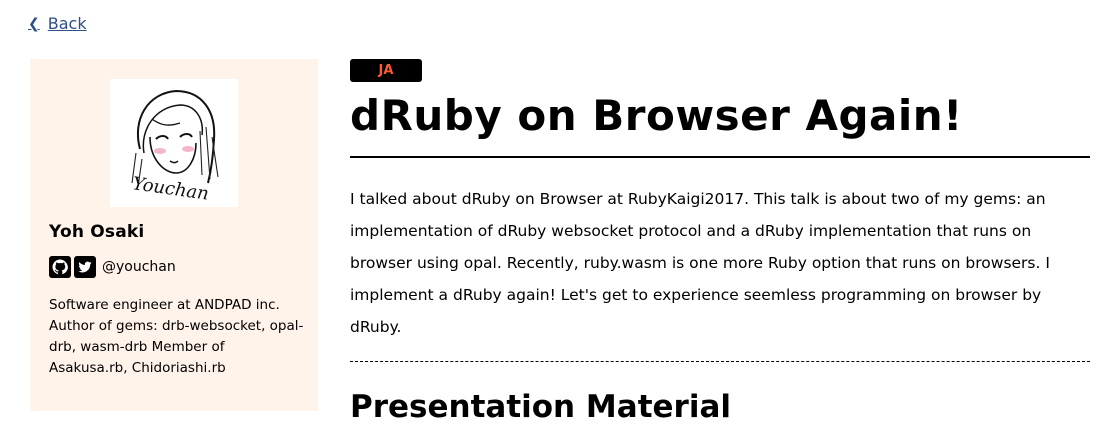 This screenshot has width=1120, height=430. What do you see at coordinates (720, 361) in the screenshot?
I see `section-divider` at bounding box center [720, 361].